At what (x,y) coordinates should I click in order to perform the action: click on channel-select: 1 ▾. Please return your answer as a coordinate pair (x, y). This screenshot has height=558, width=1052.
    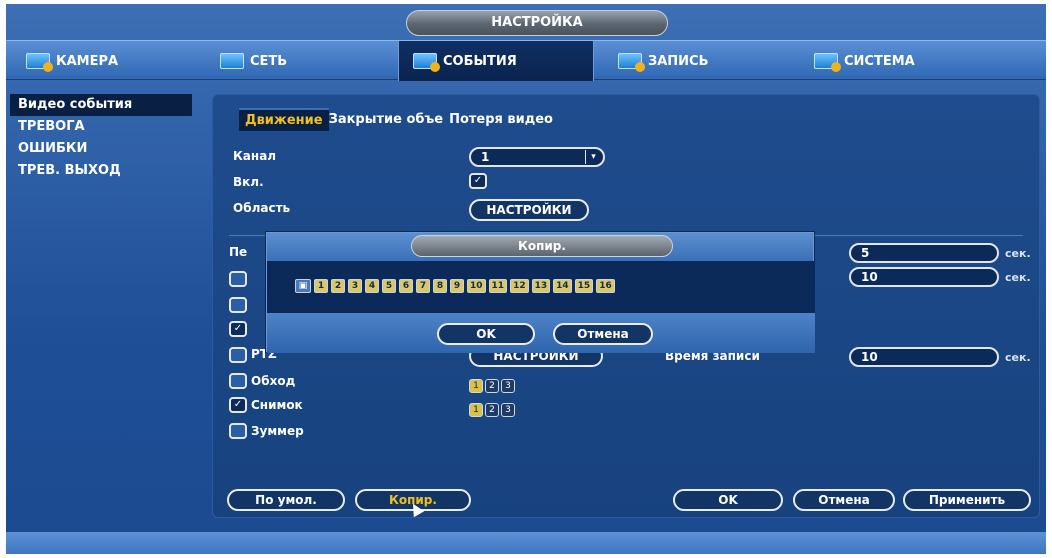
    Looking at the image, I should click on (537, 157).